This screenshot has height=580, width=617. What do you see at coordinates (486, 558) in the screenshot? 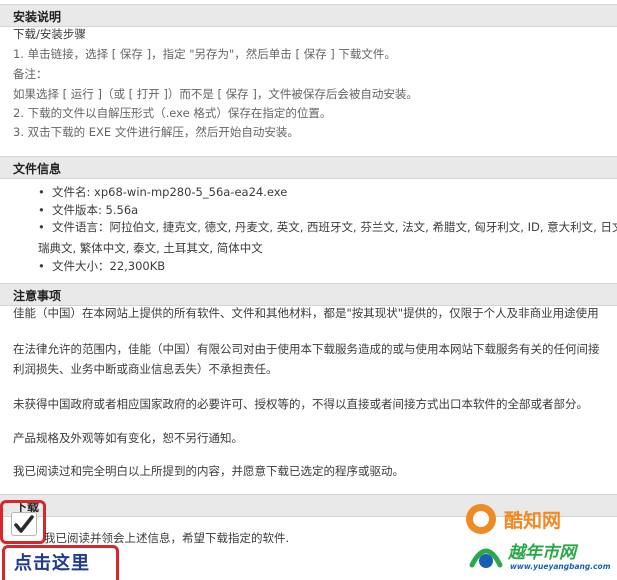
I see `yueyang-logo-icon` at bounding box center [486, 558].